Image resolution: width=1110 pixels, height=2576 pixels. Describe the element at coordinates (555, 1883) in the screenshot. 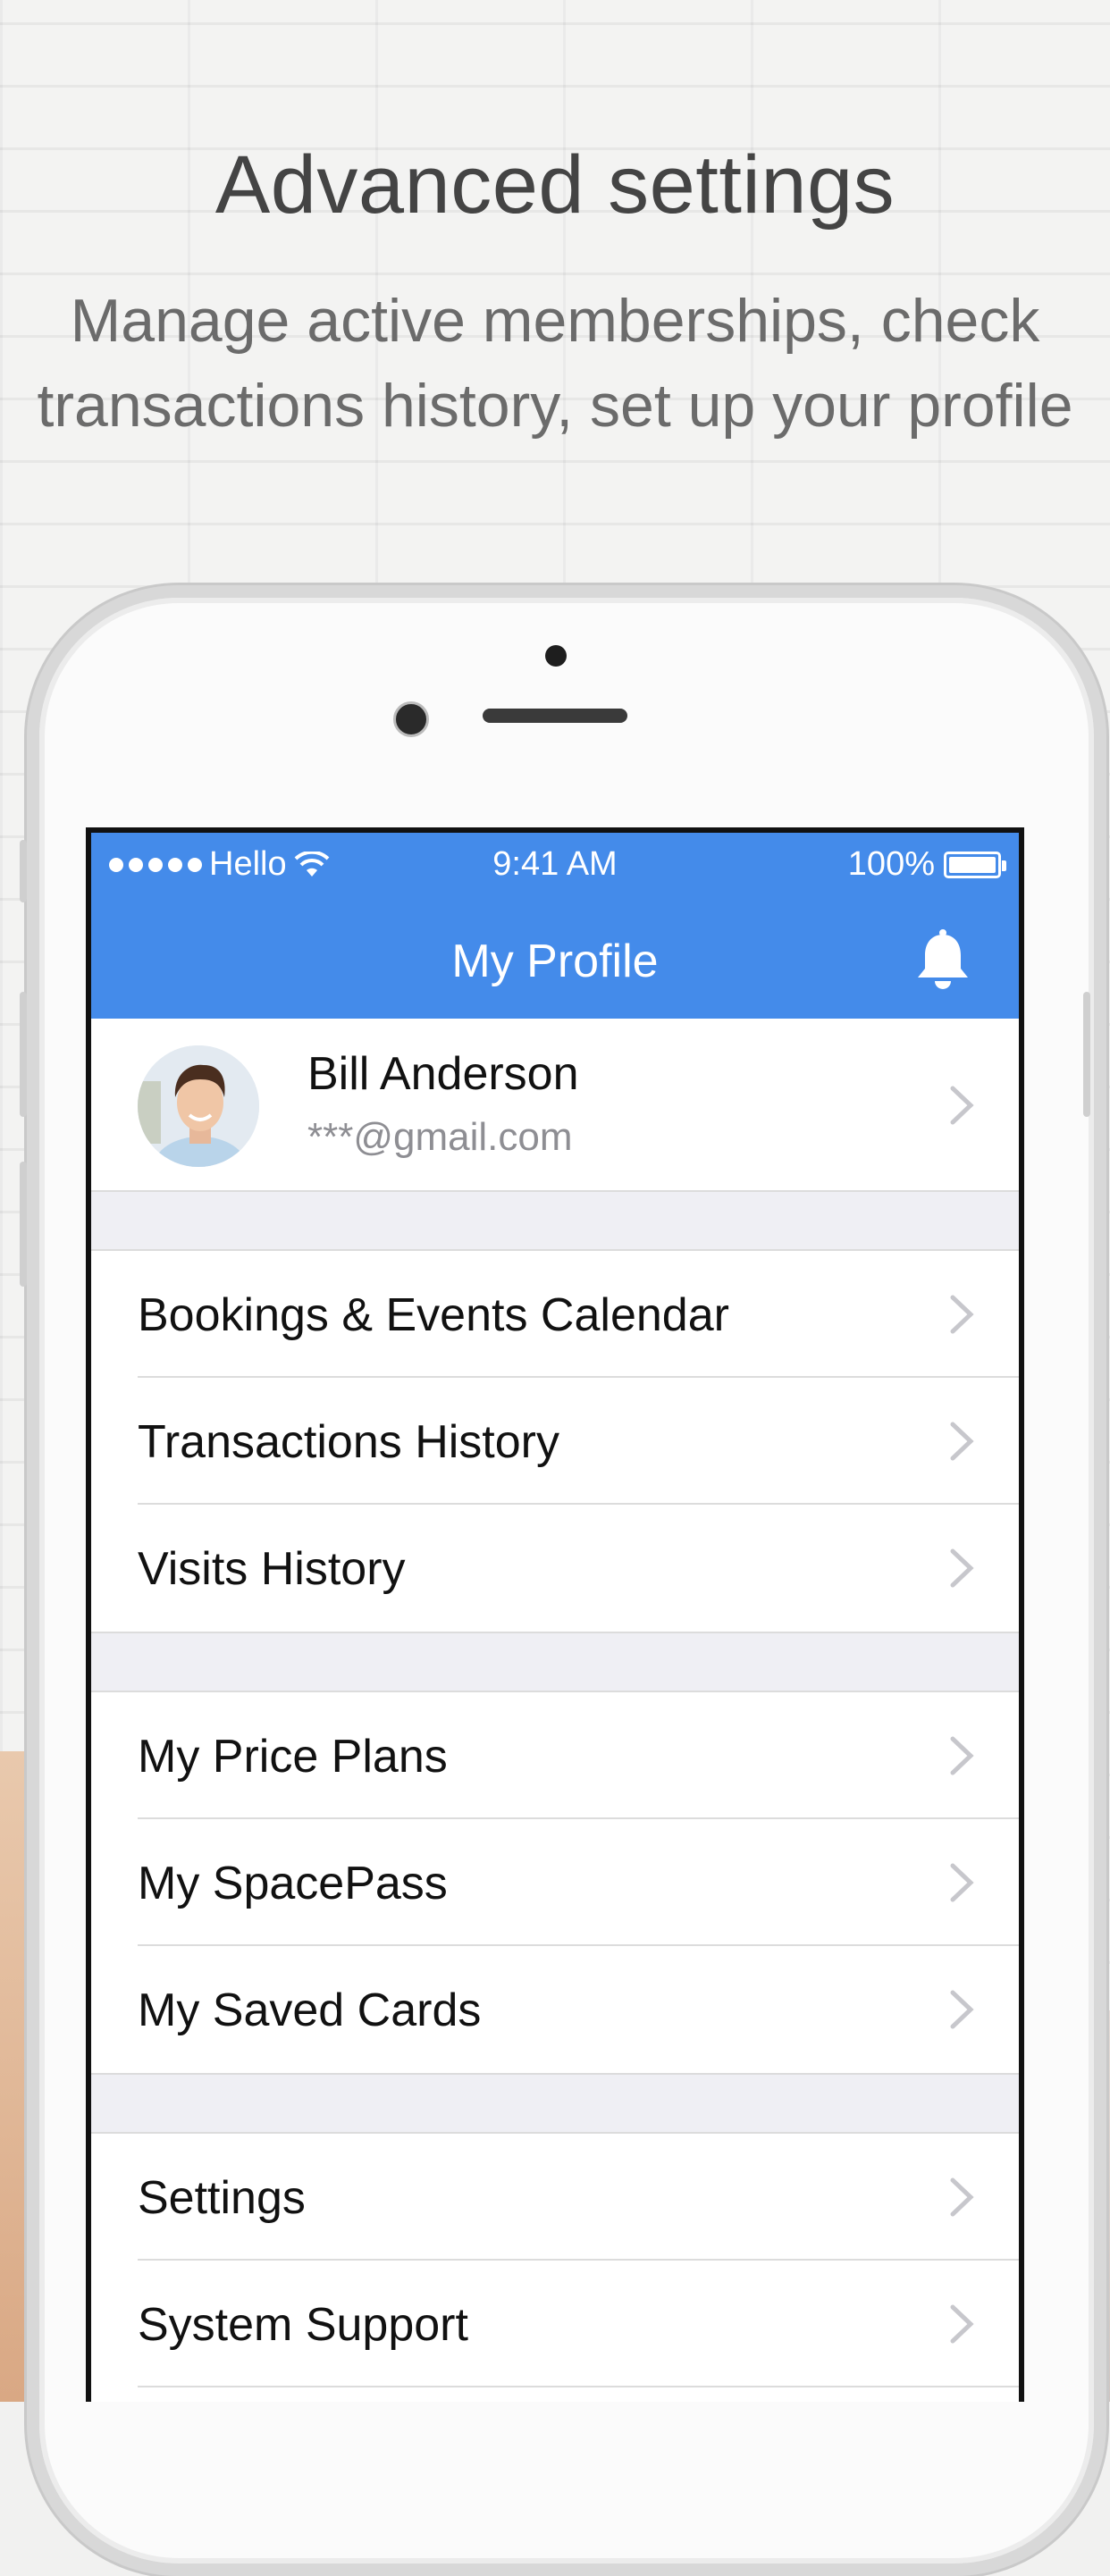

I see `menu-item-my-spacepass: My SpacePass` at that location.